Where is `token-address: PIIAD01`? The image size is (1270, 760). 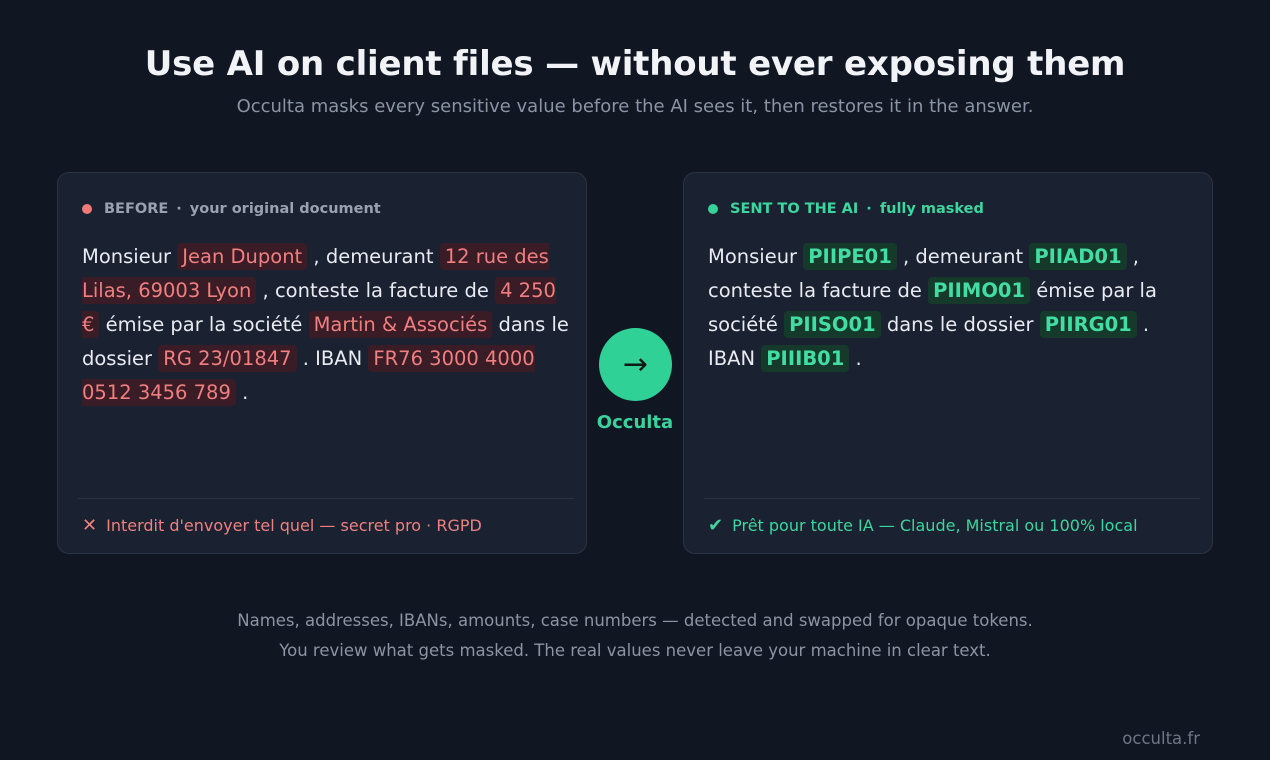 token-address: PIIAD01 is located at coordinates (1078, 256).